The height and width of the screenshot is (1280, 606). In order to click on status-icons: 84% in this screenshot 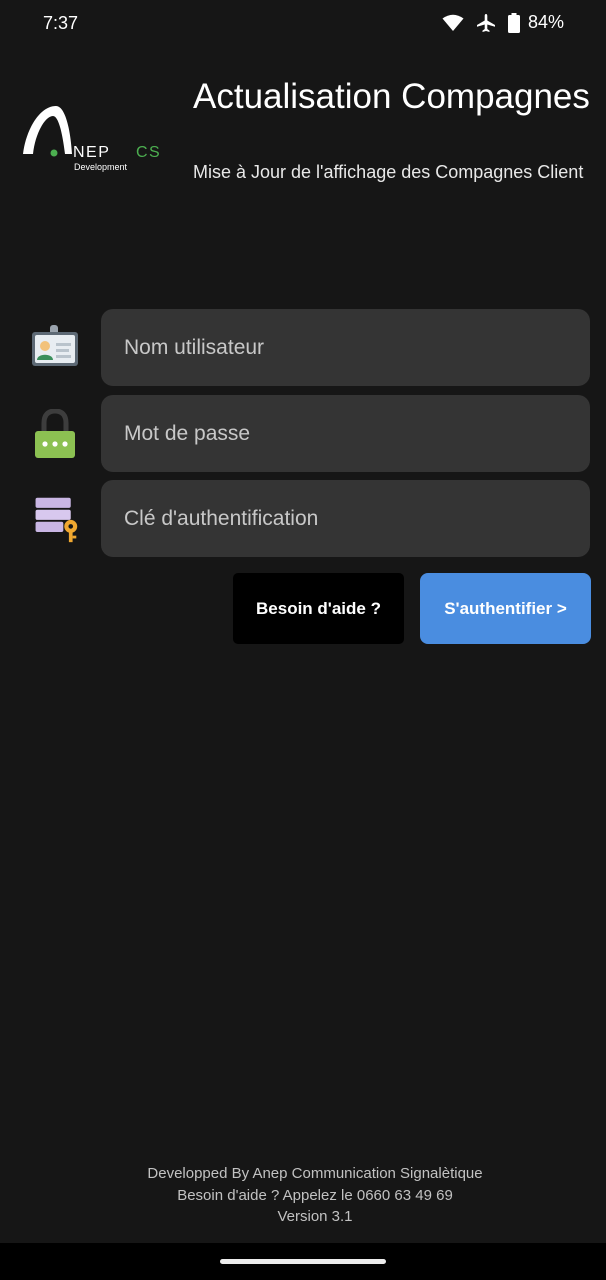, I will do `click(503, 22)`.